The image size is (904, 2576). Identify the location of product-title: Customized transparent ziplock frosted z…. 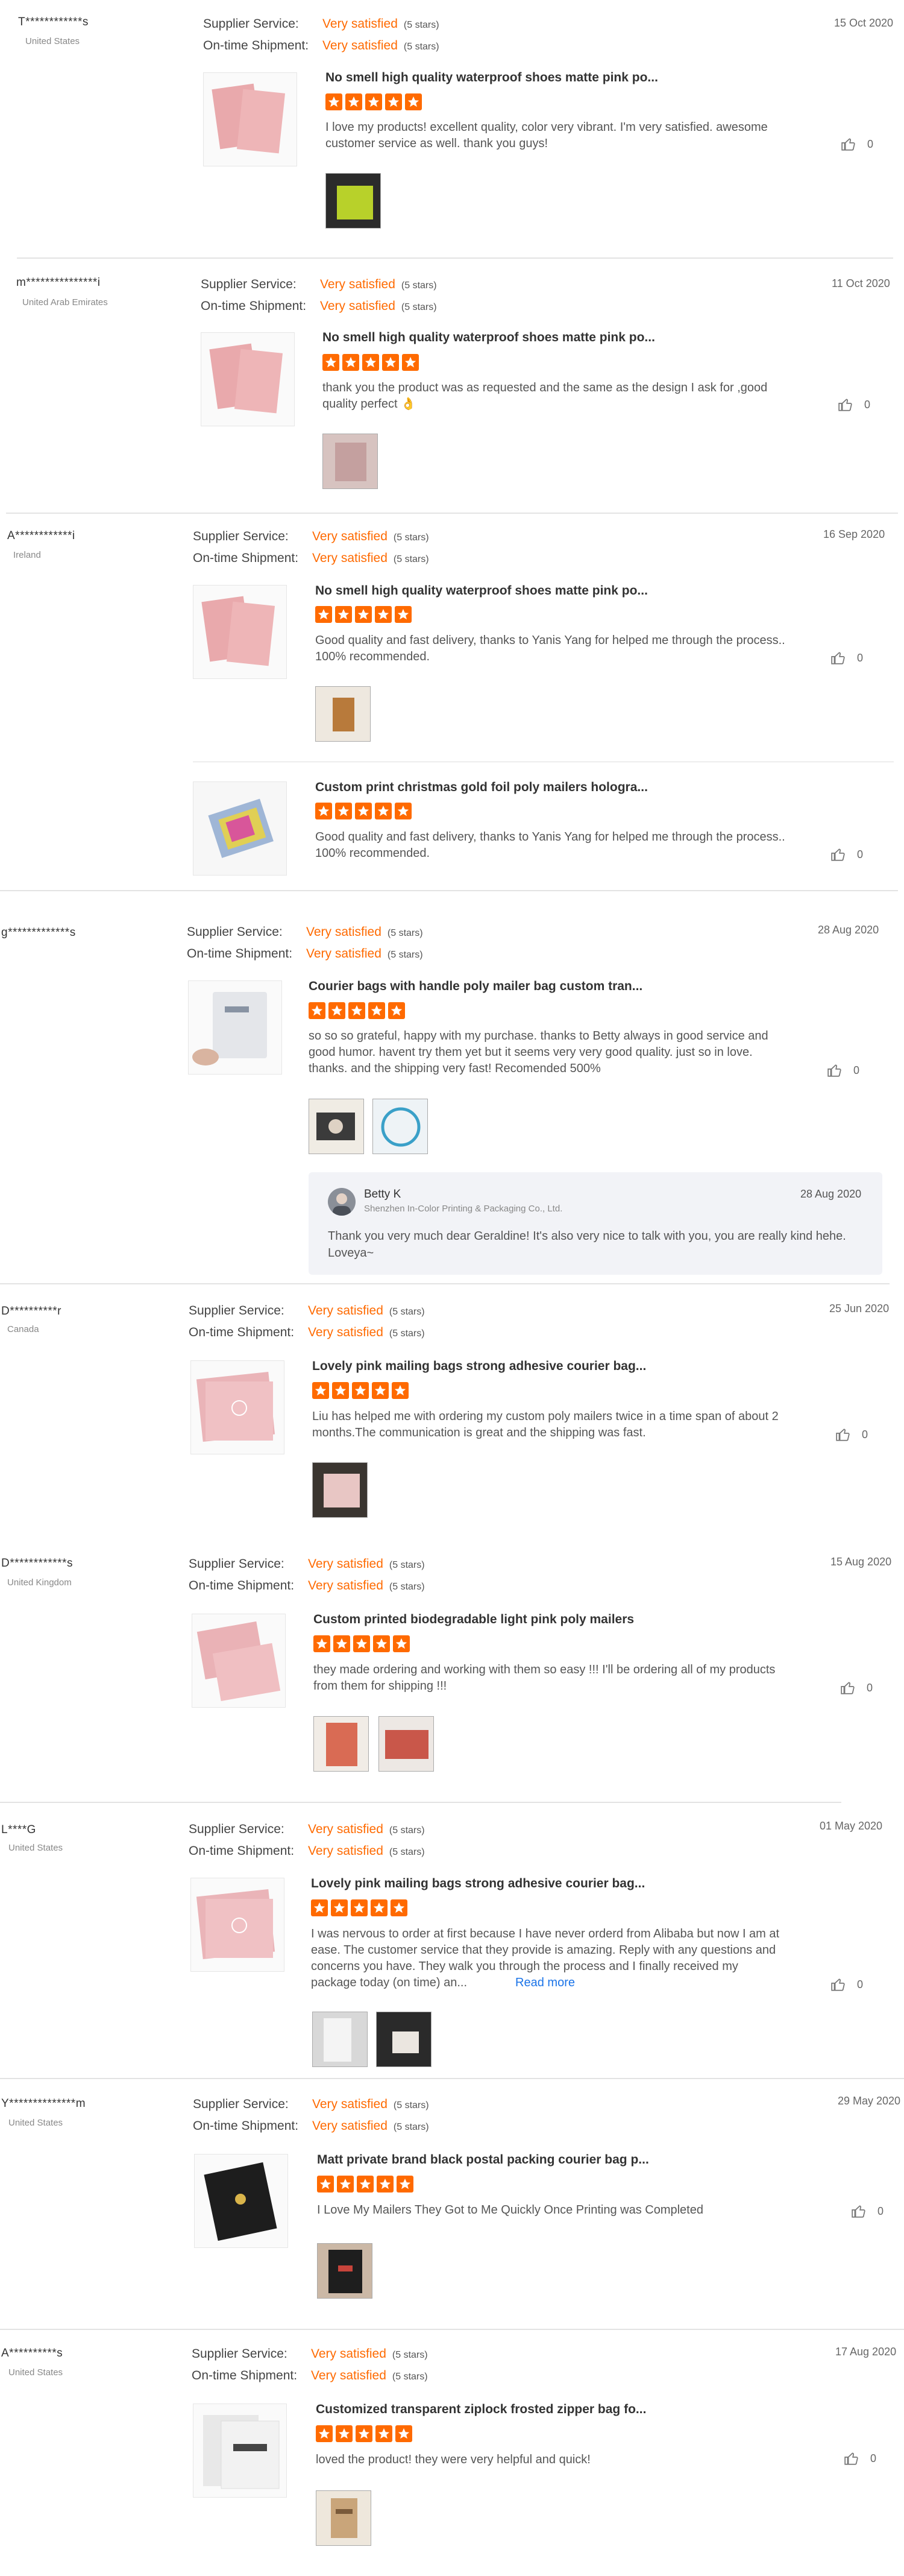
(481, 2409).